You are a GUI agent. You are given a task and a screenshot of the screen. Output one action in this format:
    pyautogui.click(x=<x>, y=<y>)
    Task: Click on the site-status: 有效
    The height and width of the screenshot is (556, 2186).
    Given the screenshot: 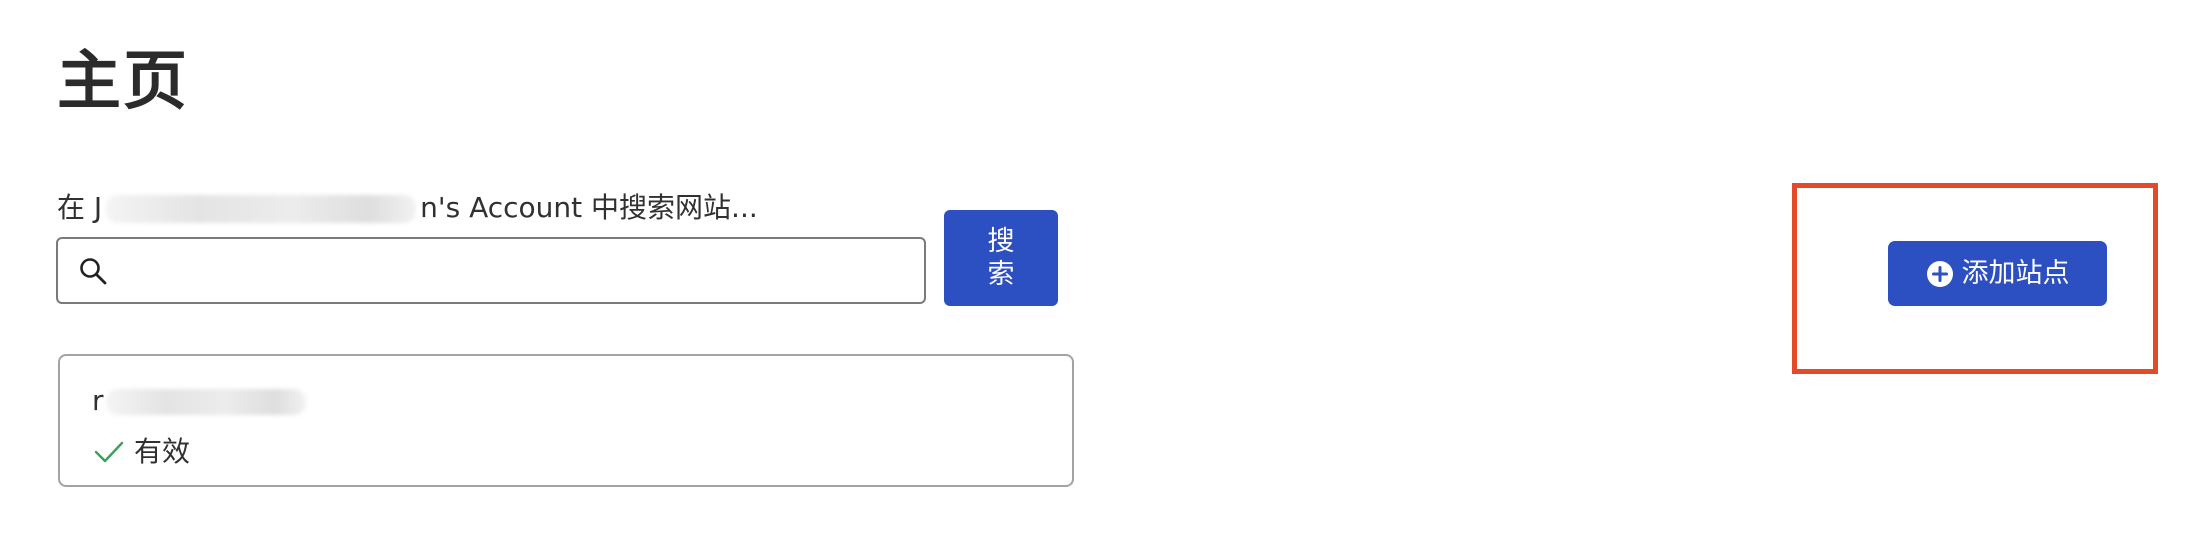 What is the action you would take?
    pyautogui.click(x=142, y=452)
    